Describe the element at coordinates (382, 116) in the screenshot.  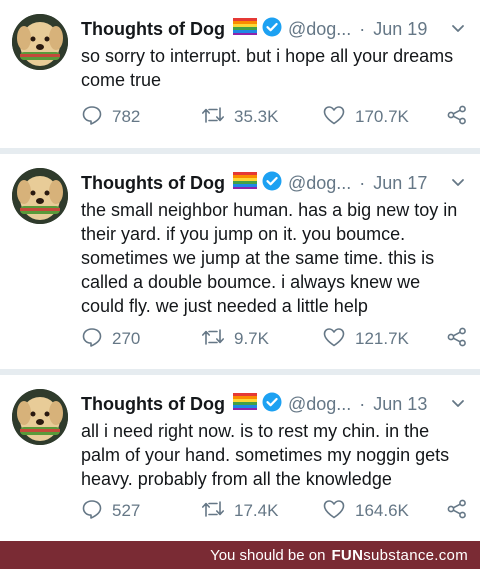
I see `like-count: 170.7K` at that location.